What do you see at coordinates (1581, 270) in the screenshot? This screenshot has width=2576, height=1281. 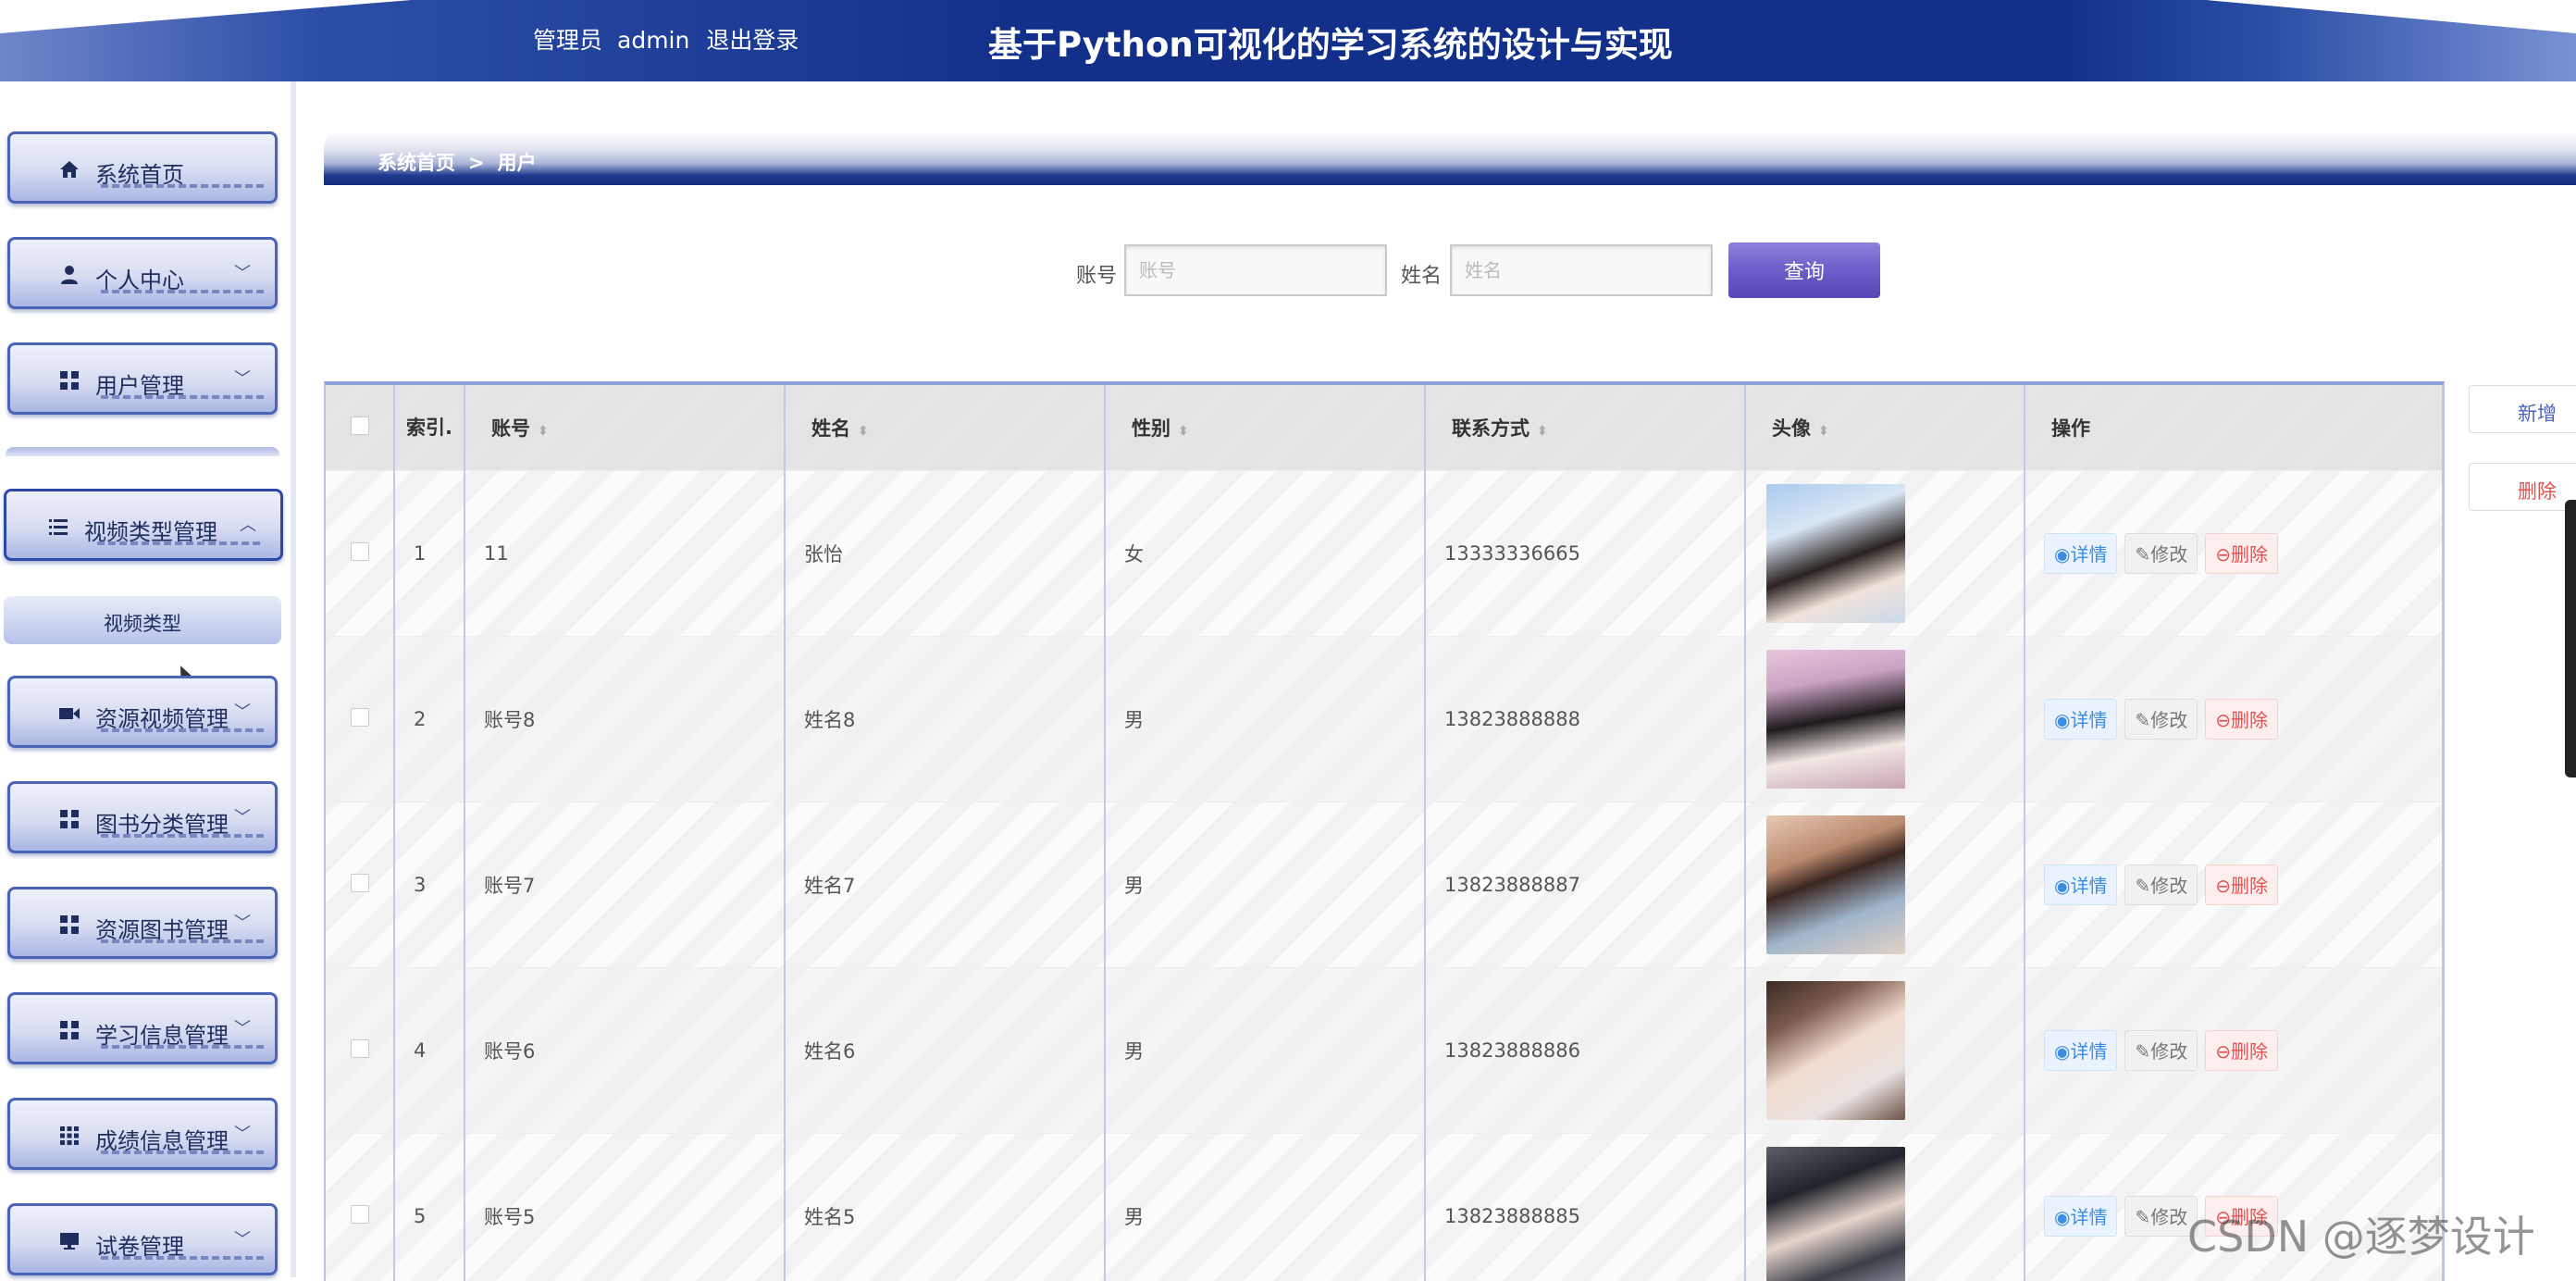 I see `name-search-input` at bounding box center [1581, 270].